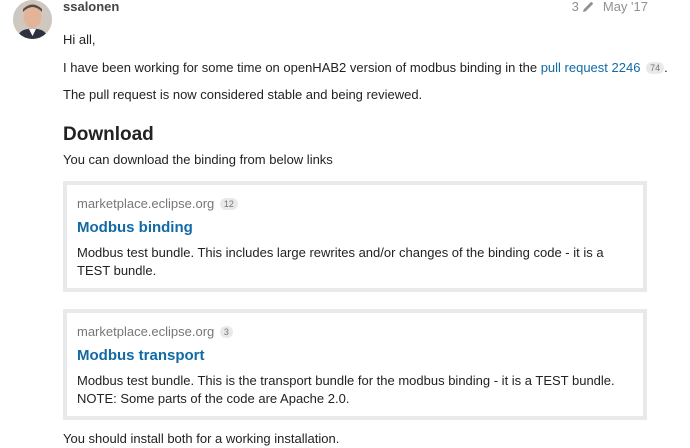 The width and height of the screenshot is (690, 448). What do you see at coordinates (591, 67) in the screenshot?
I see `pull-request-link: pull request 2246` at bounding box center [591, 67].